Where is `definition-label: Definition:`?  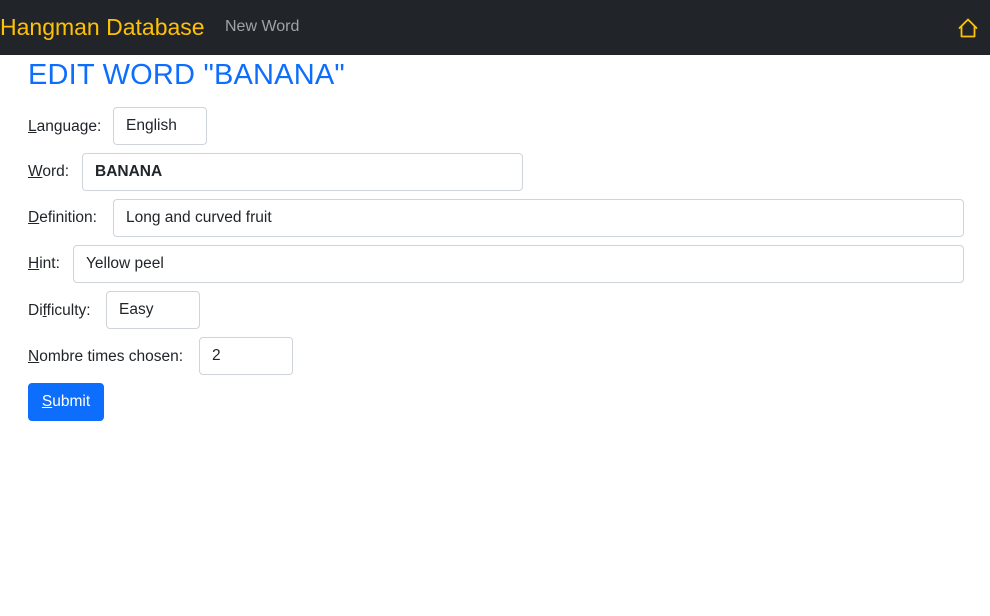 definition-label: Definition: is located at coordinates (62, 217).